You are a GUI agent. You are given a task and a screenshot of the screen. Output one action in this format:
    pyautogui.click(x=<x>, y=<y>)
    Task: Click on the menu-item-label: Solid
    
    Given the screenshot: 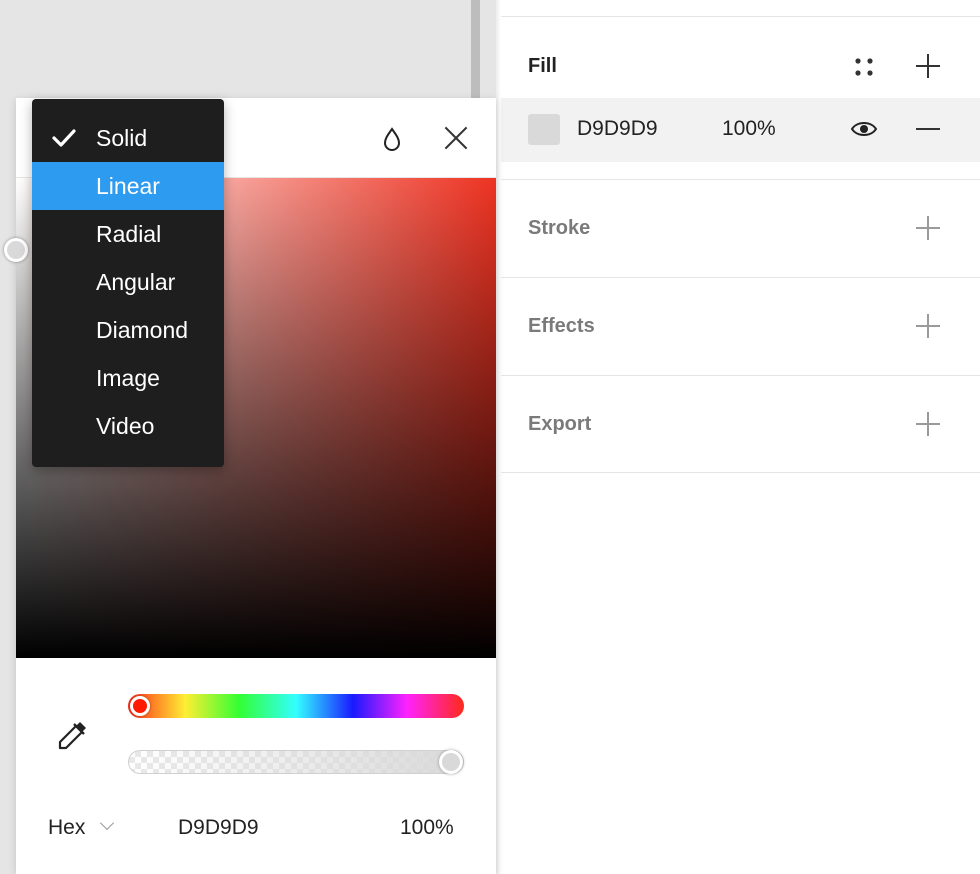 What is the action you would take?
    pyautogui.click(x=122, y=138)
    